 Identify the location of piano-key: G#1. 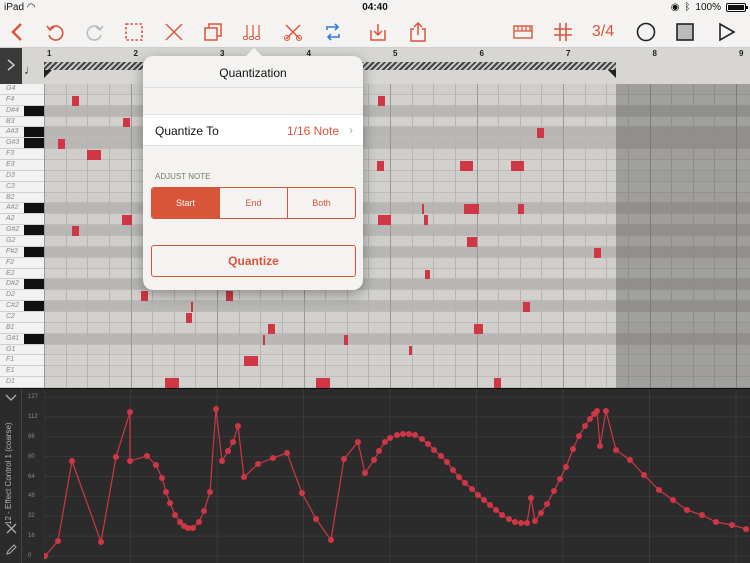
(22, 339).